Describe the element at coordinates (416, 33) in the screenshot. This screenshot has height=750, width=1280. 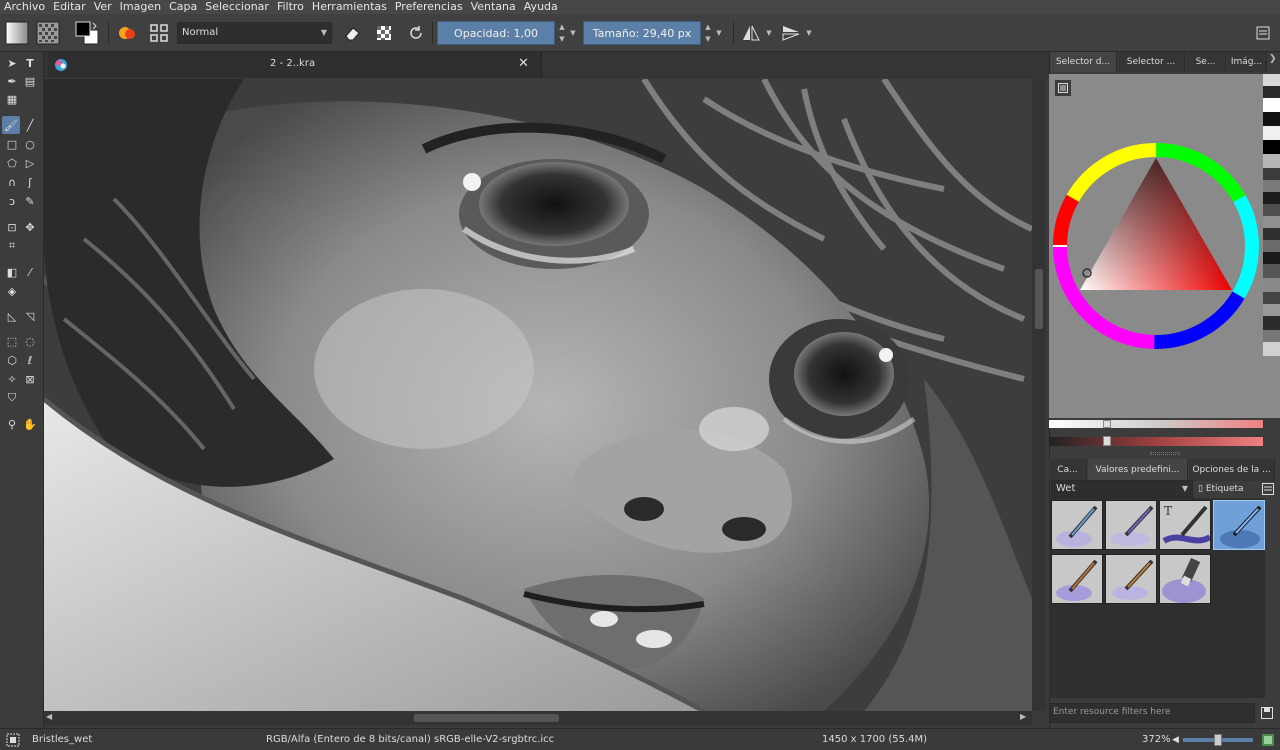
I see `reload-preset-button` at that location.